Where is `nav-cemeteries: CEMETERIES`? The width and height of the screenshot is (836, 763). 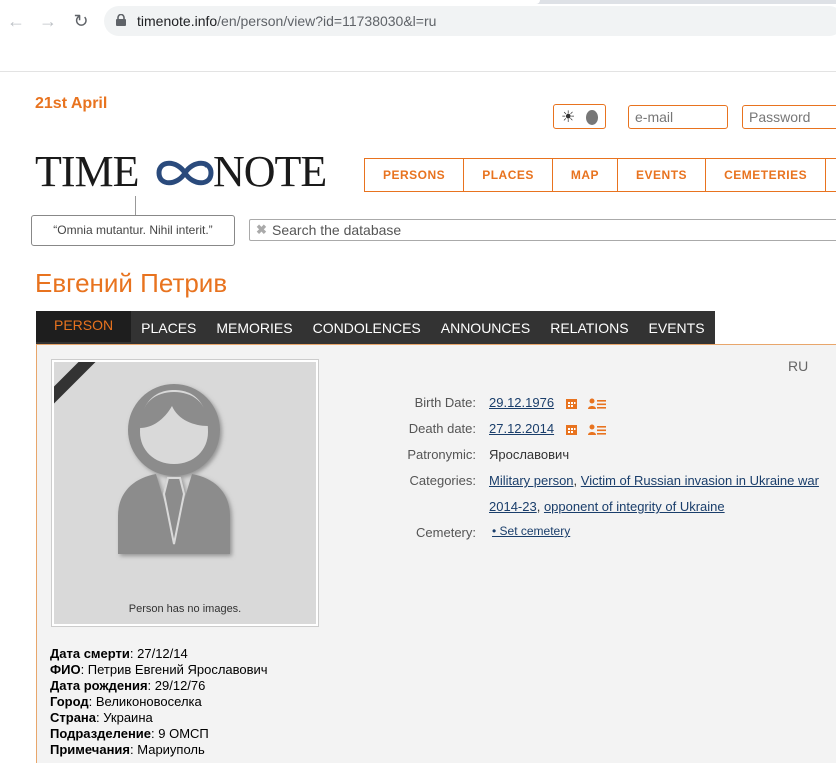 nav-cemeteries: CEMETERIES is located at coordinates (766, 175).